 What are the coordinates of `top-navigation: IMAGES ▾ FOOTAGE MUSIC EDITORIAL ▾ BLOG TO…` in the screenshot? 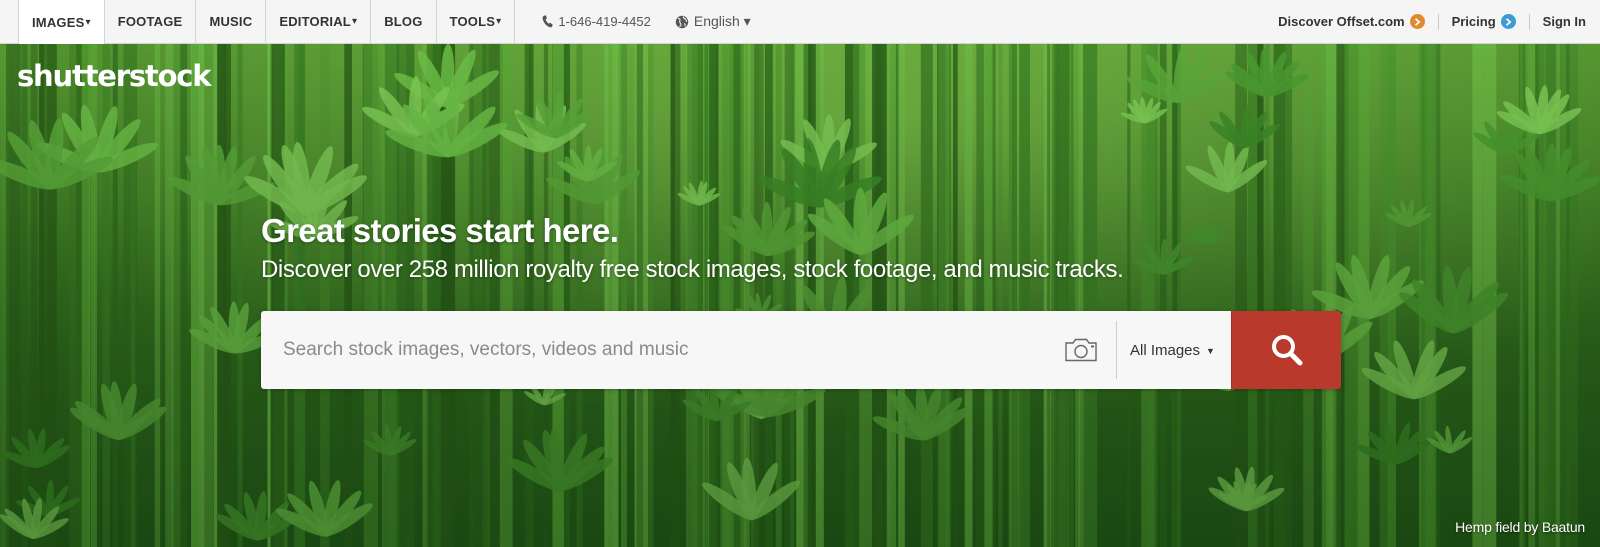 It's located at (800, 22).